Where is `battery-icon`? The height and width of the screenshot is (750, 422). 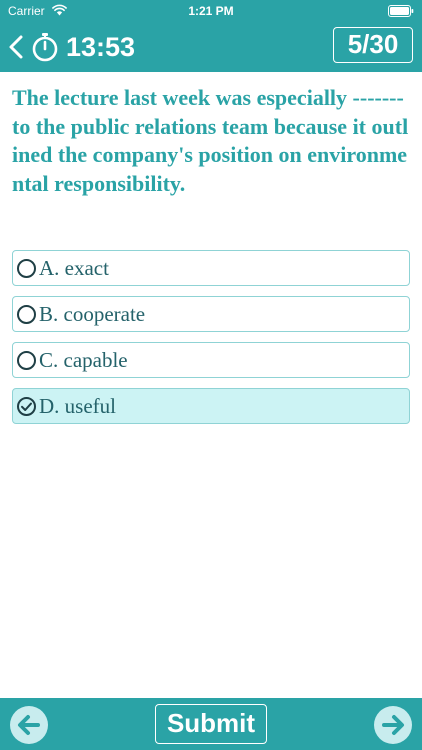
battery-icon is located at coordinates (401, 11).